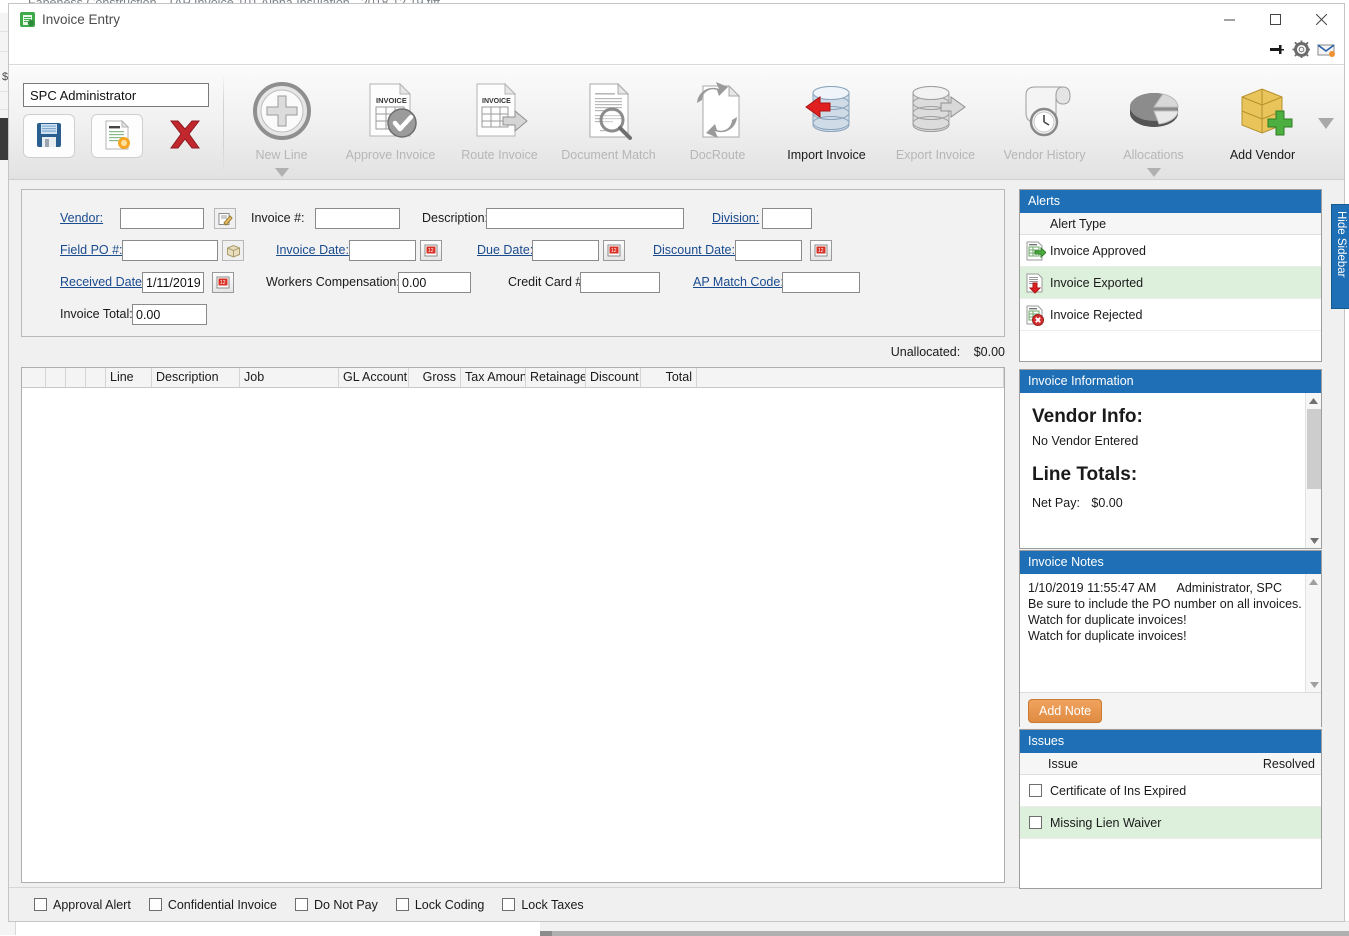 This screenshot has height=936, width=1349. Describe the element at coordinates (1170, 791) in the screenshot. I see `issue-row-certificate-of-ins-expired: Certificate of Ins Expired` at that location.